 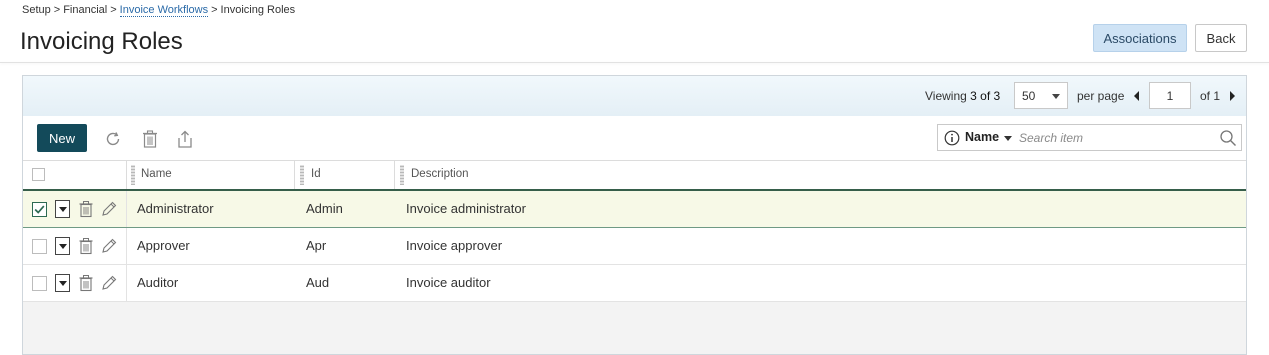 What do you see at coordinates (1232, 96) in the screenshot?
I see `next-page-icon` at bounding box center [1232, 96].